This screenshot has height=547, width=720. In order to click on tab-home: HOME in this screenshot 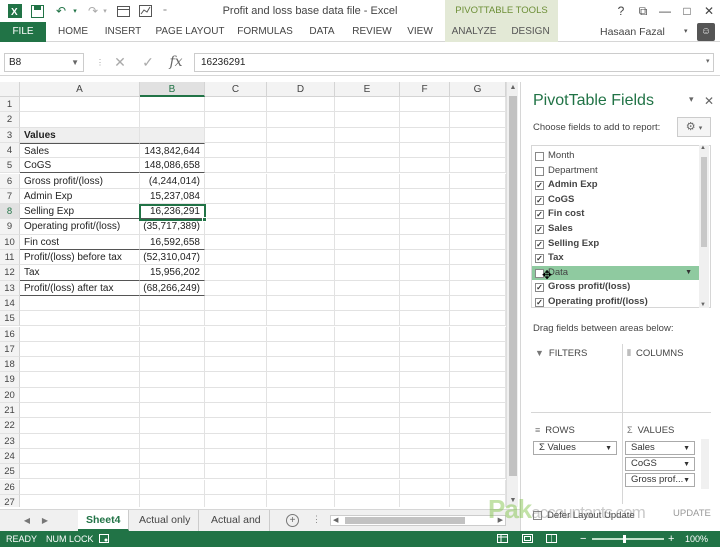, I will do `click(73, 32)`.